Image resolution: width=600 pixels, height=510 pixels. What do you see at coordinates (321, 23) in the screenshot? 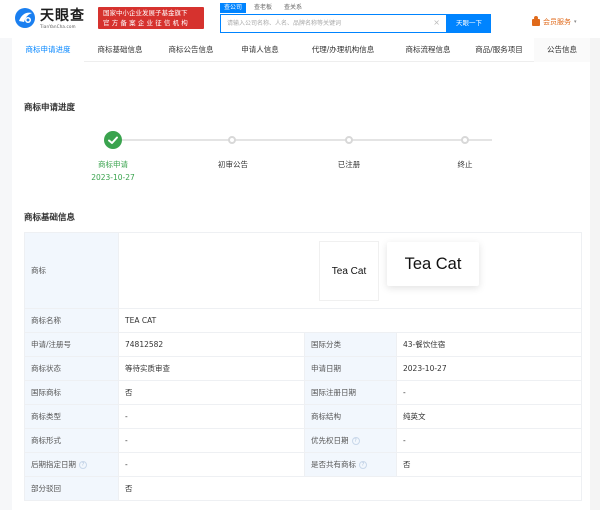
I see `search-input` at bounding box center [321, 23].